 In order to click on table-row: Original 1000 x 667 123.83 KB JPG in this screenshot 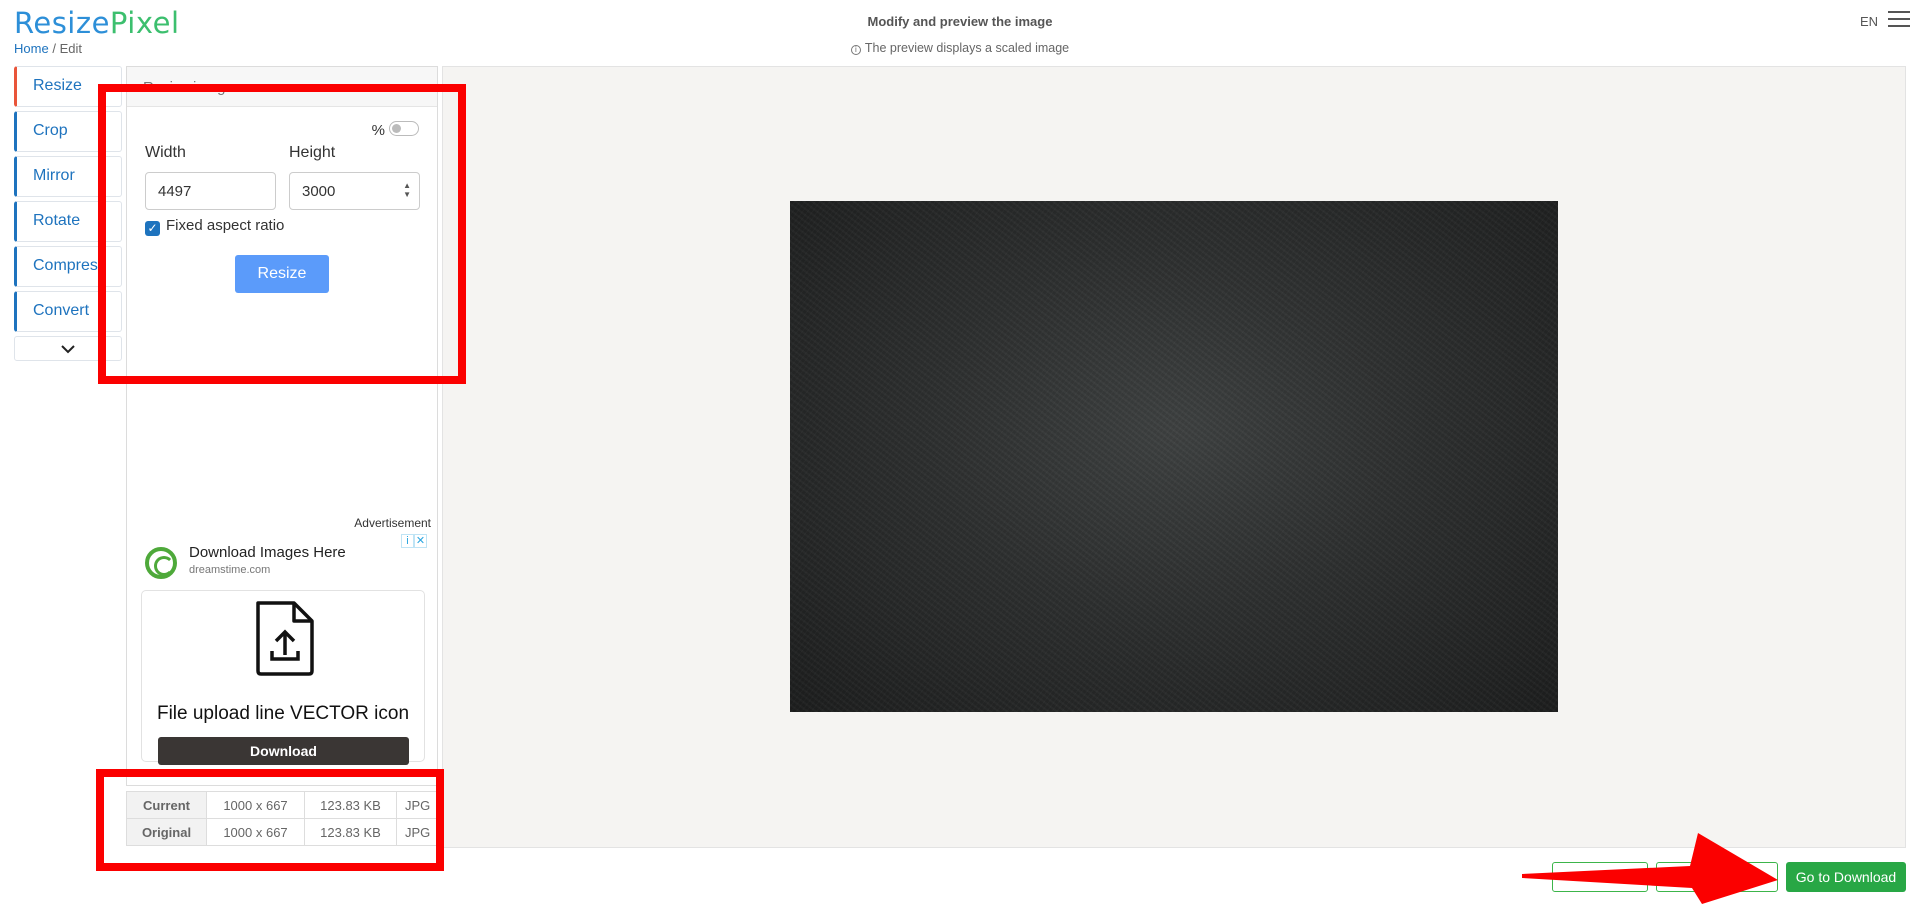, I will do `click(283, 832)`.